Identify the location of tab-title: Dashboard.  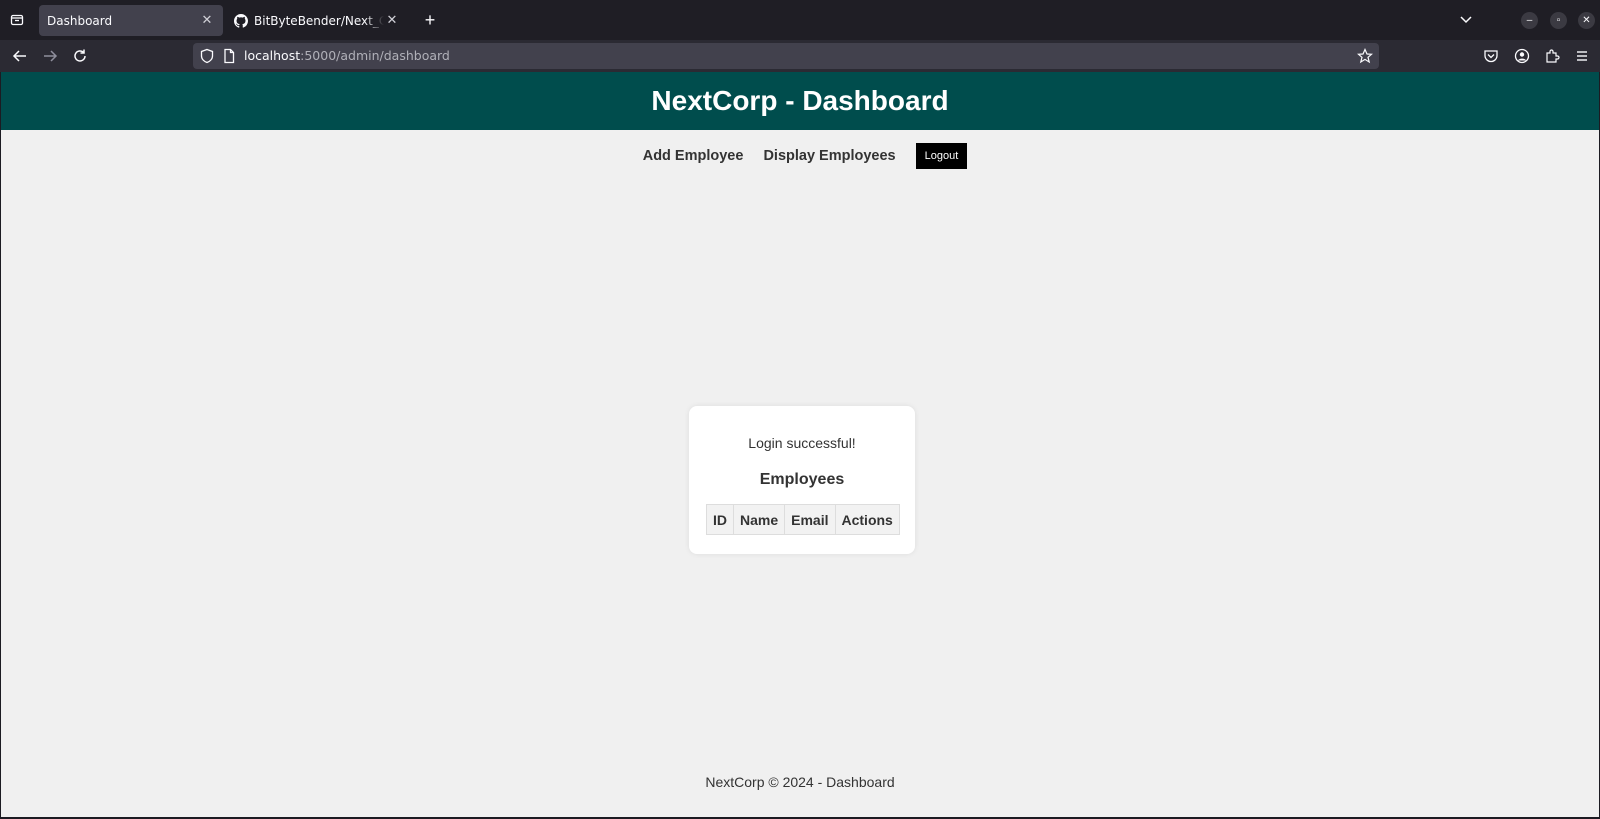
(80, 20).